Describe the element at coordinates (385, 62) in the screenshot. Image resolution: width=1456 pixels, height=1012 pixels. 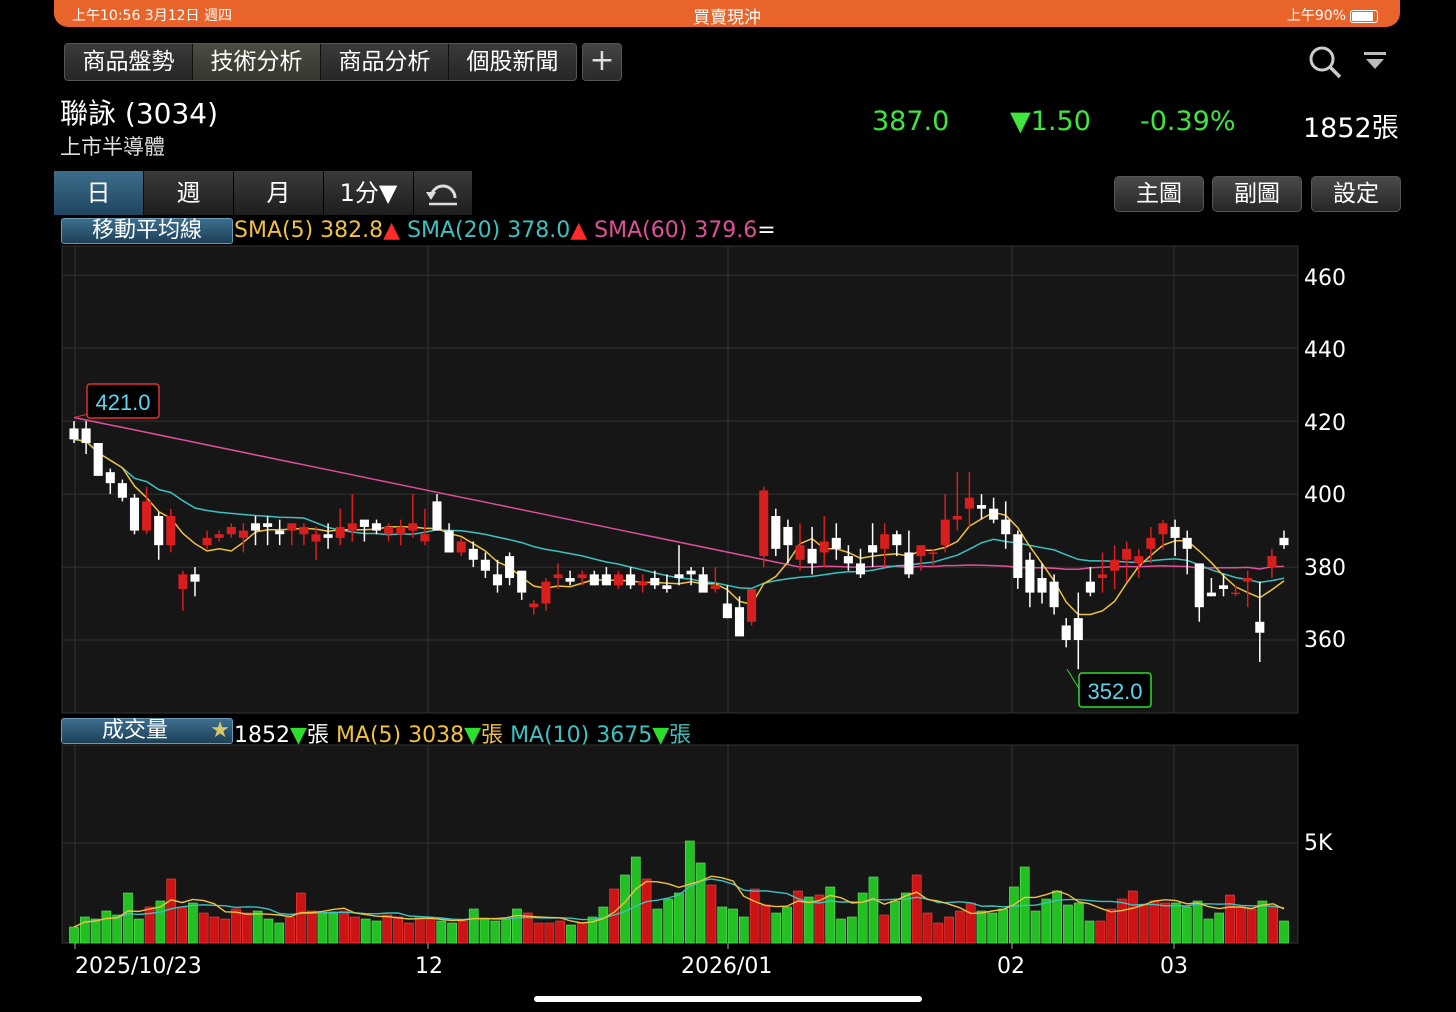
I see `tab-analysis: 商品分析` at that location.